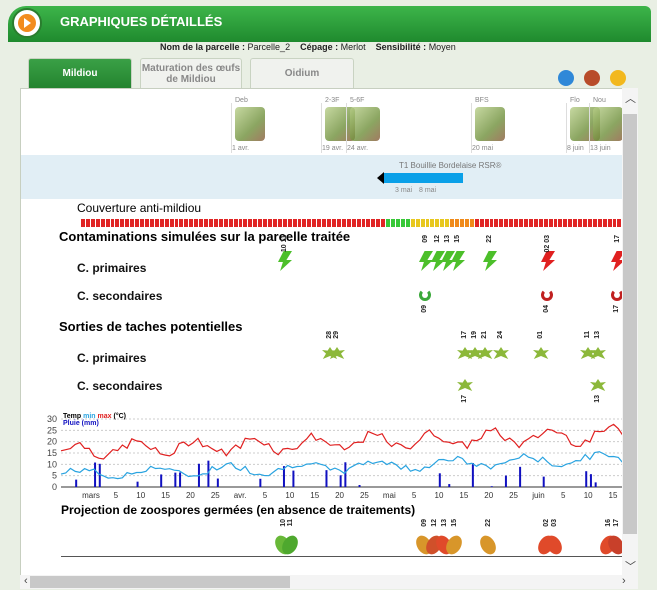 This screenshot has width=657, height=590. I want to click on contamination-day: 02 03, so click(547, 244).